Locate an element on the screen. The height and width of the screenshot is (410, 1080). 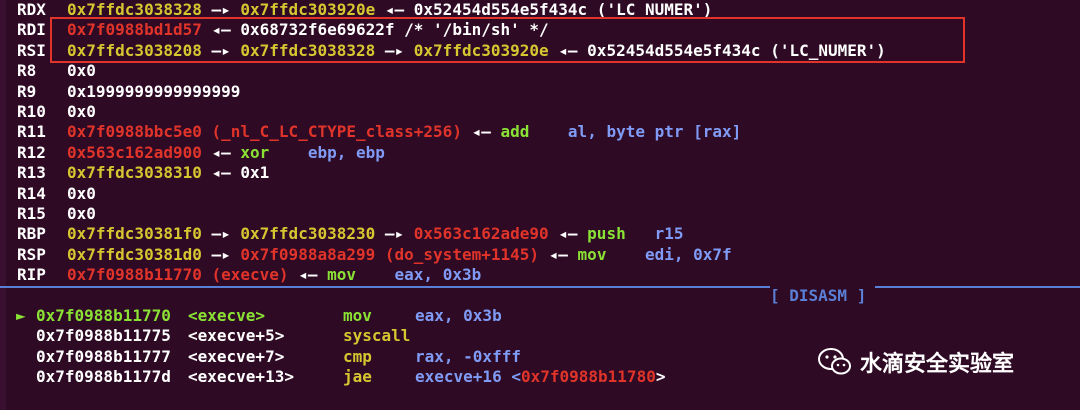
instruction-address: 0x7f0988b11770 is located at coordinates (103, 315).